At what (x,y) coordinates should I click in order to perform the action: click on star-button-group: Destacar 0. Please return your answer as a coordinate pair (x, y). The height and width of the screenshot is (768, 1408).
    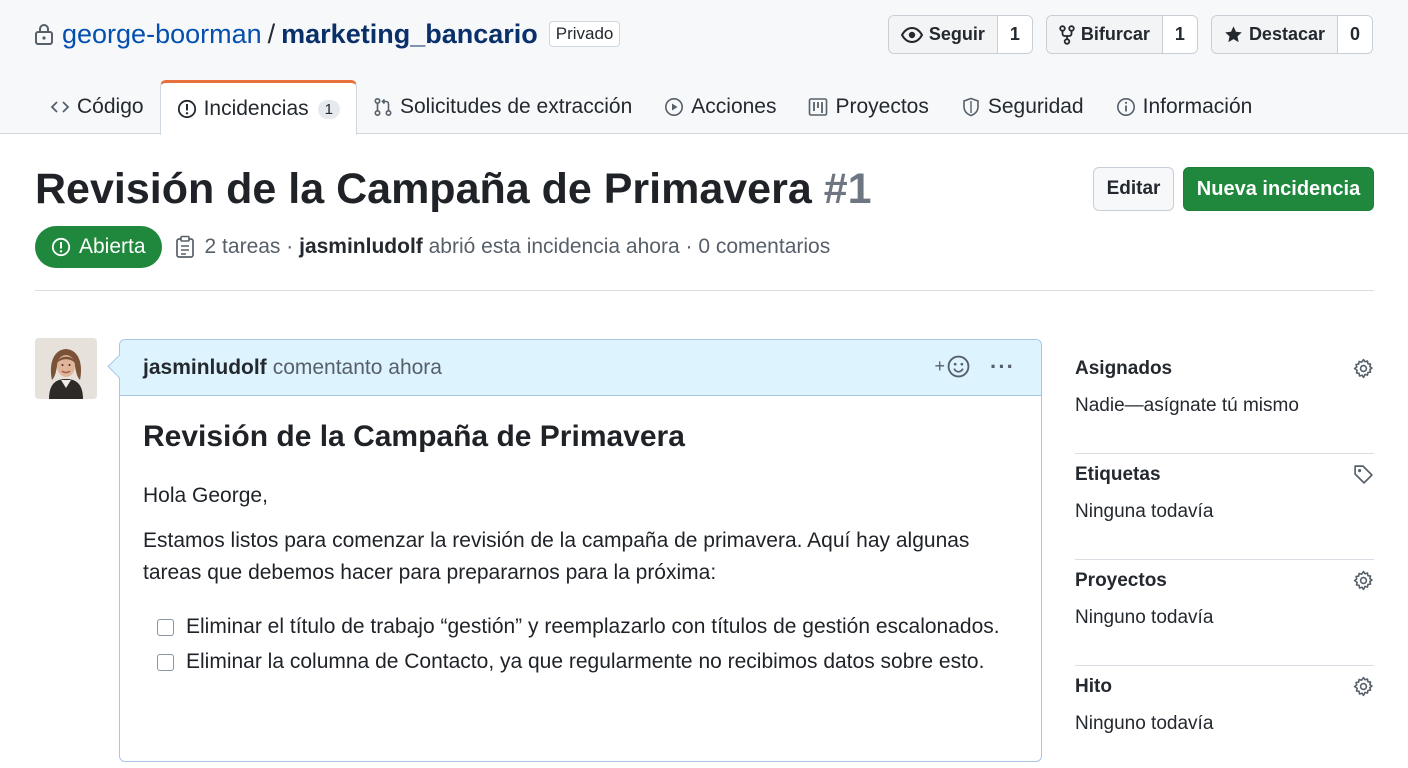
    Looking at the image, I should click on (1291, 34).